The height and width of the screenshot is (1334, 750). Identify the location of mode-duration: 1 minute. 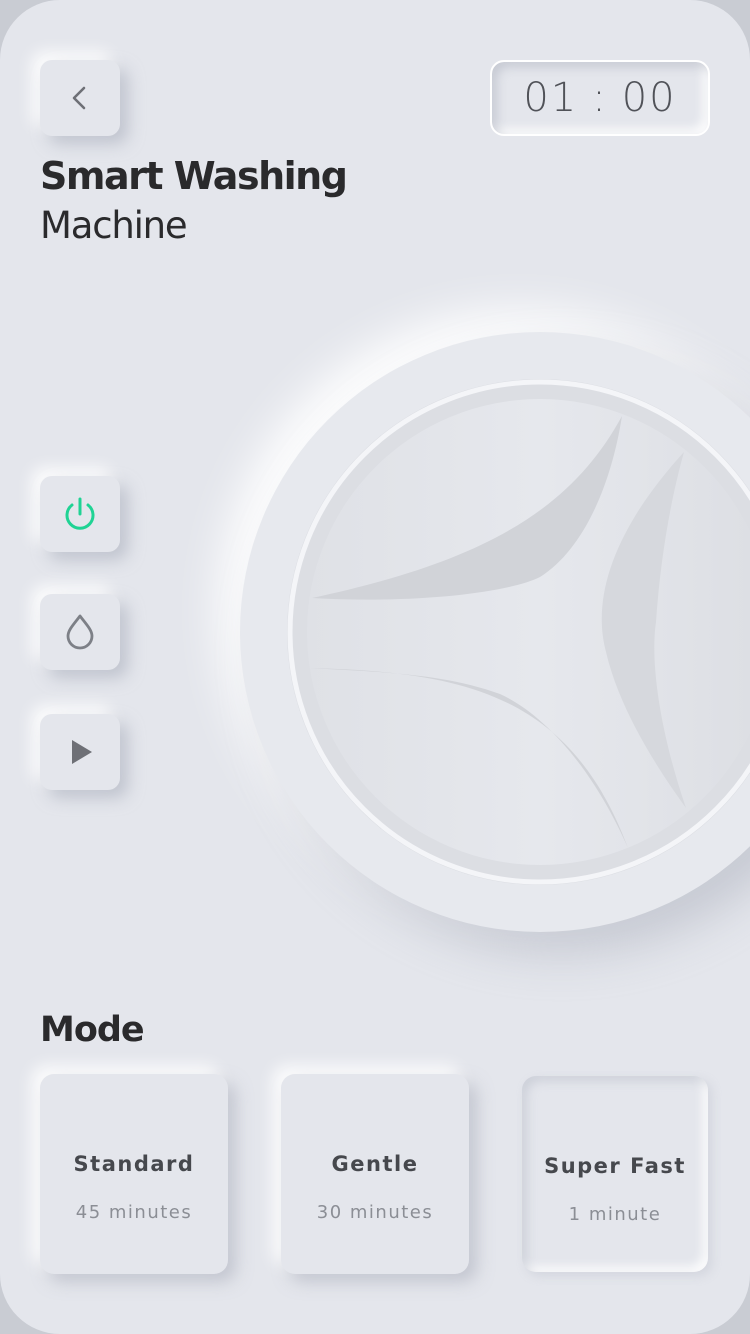
(615, 1214).